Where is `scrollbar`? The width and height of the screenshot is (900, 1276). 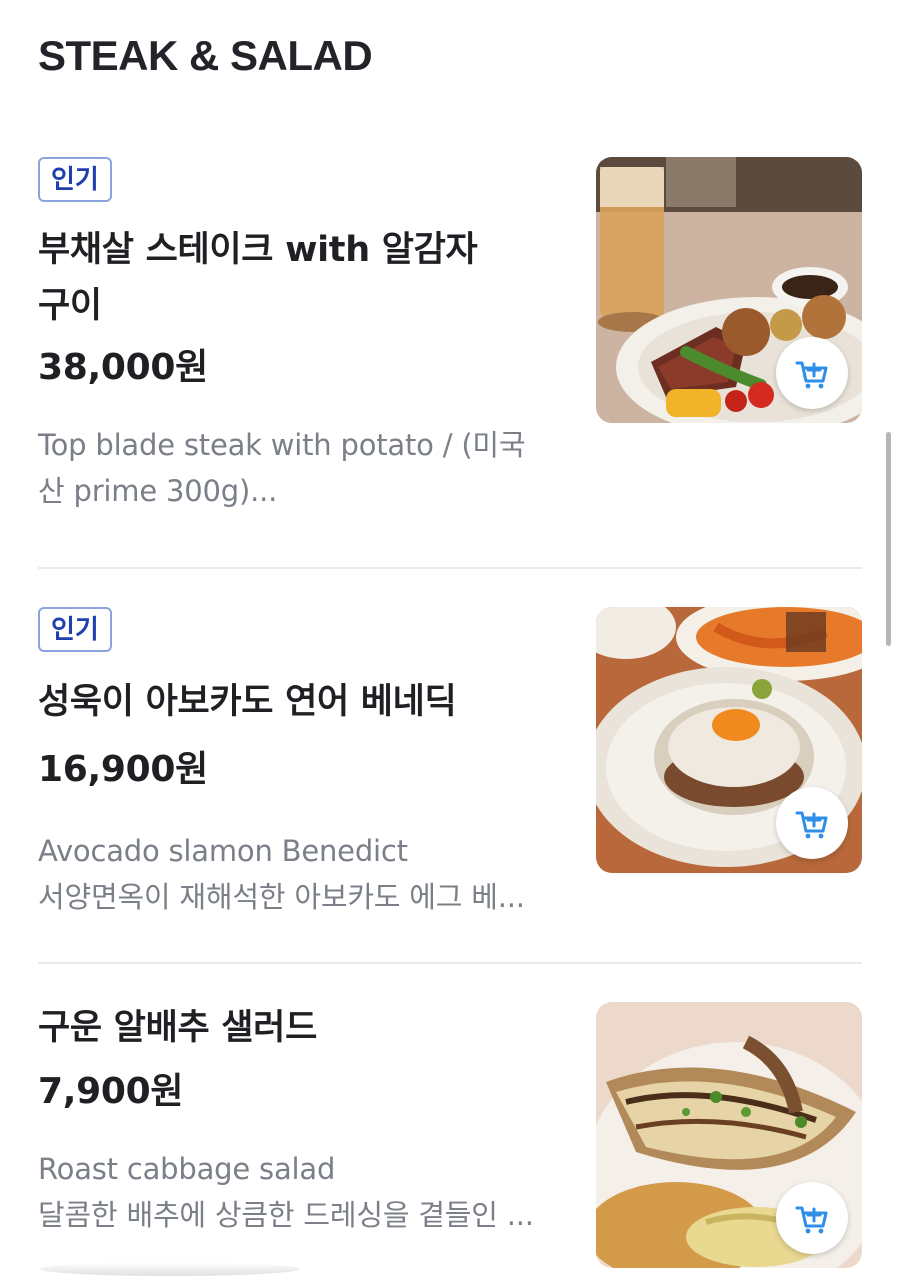
scrollbar is located at coordinates (888, 539).